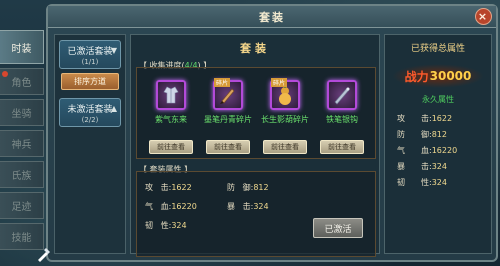  I want to click on tab-label: 技能, so click(21, 238).